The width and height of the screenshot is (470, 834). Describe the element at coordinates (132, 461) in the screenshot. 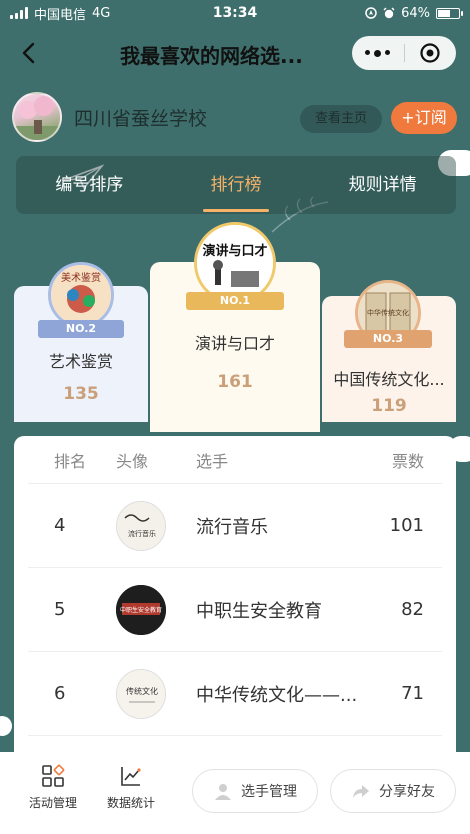

I see `header-avatar: 头像` at that location.